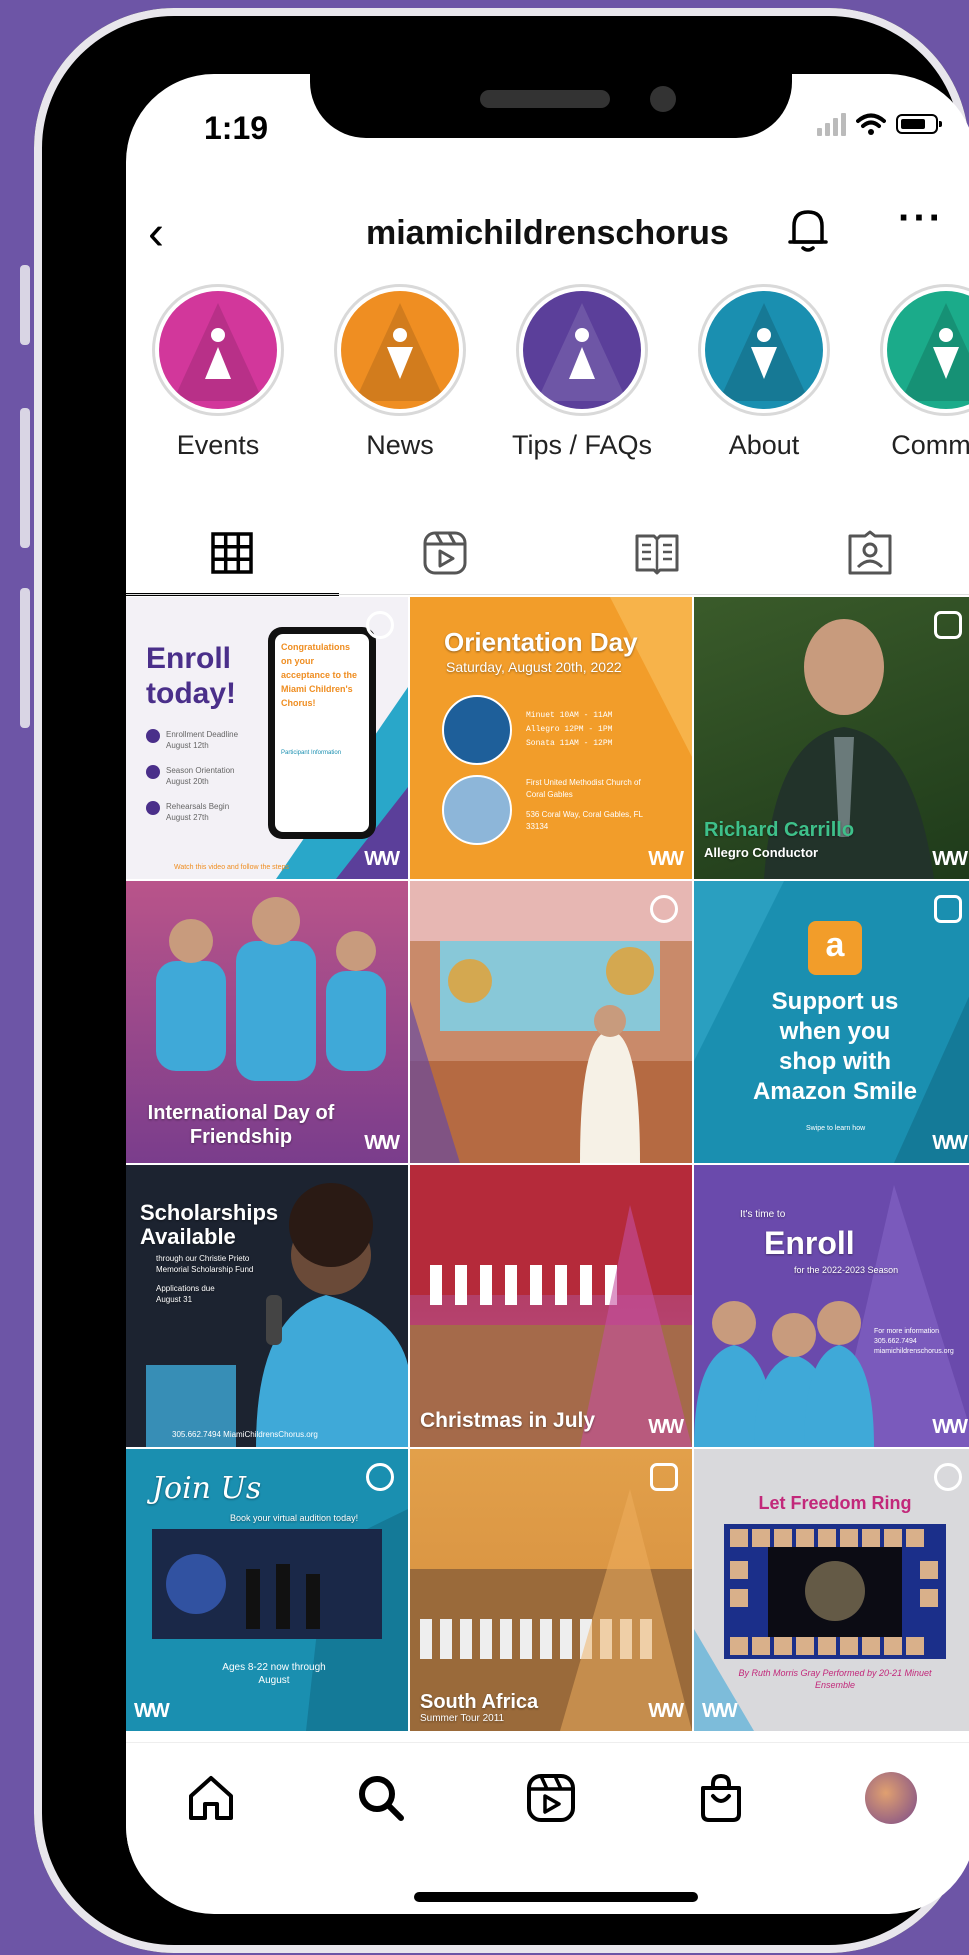  I want to click on amazon-line: Support us, so click(835, 1001).